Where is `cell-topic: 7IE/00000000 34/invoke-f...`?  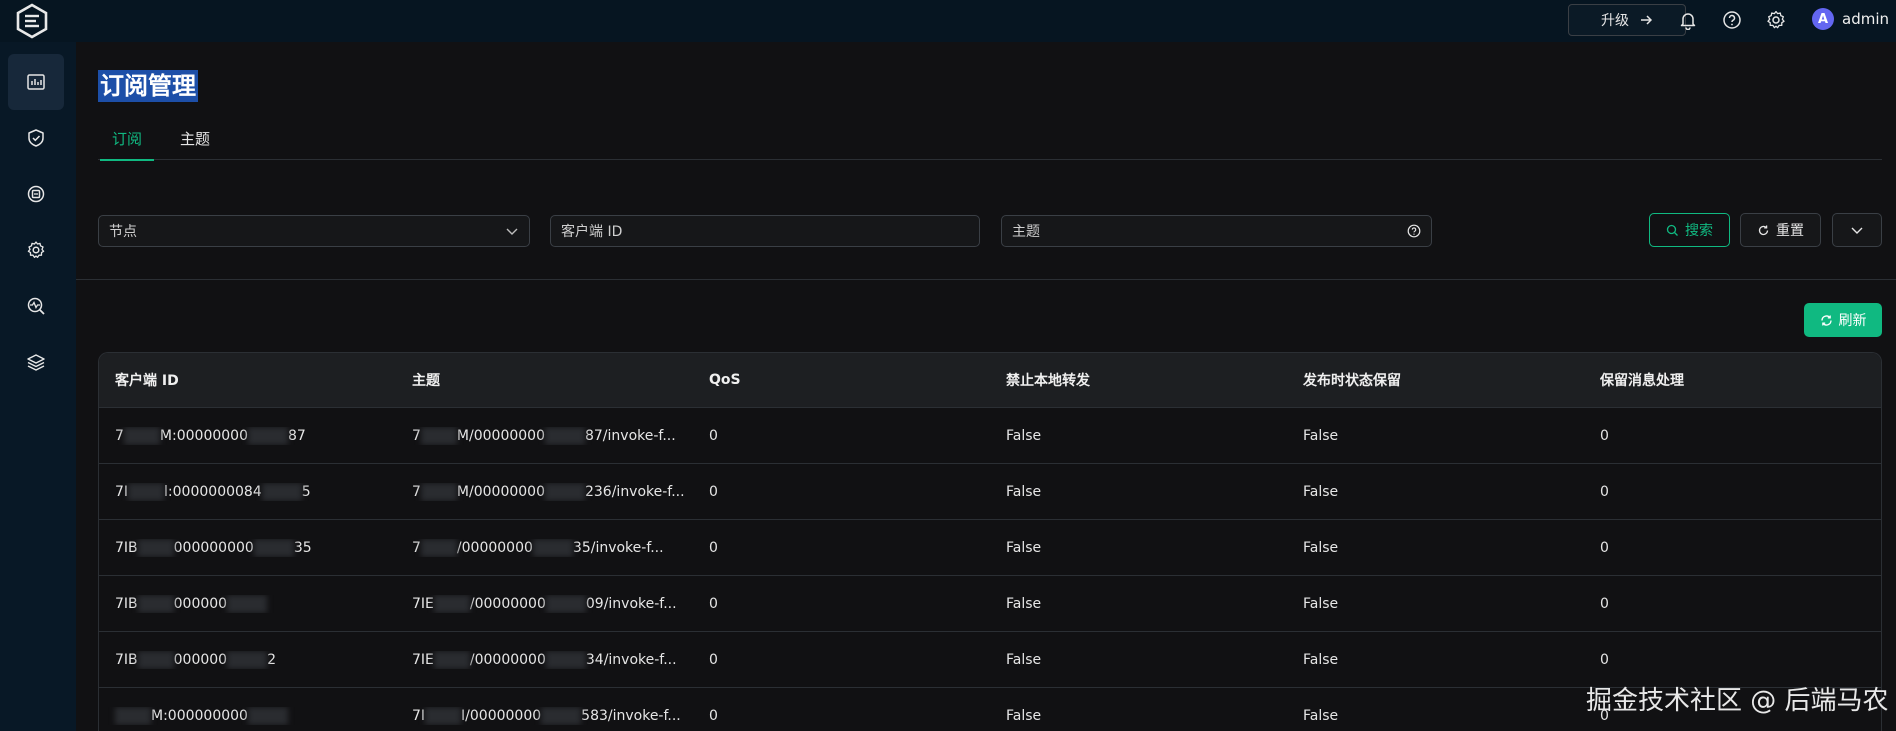
cell-topic: 7IE/00000000 34/invoke-f... is located at coordinates (544, 659).